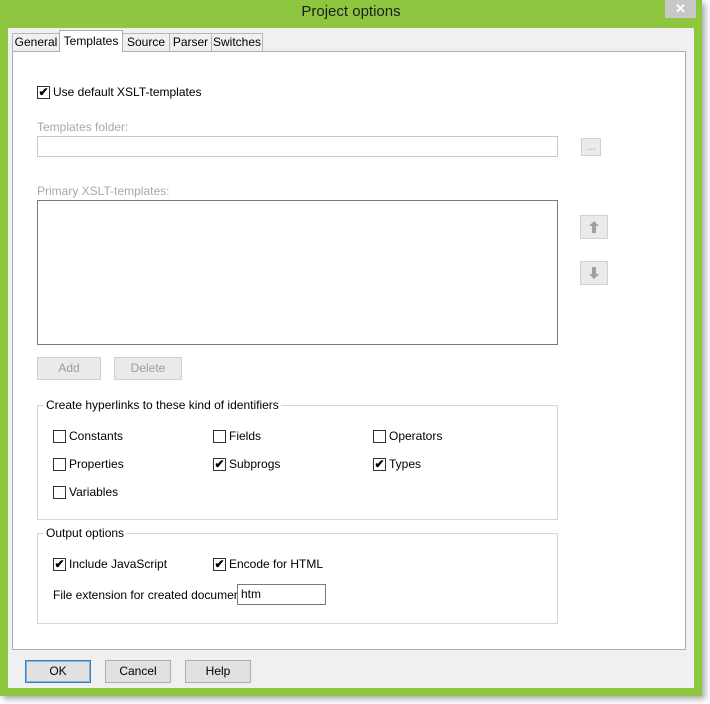  Describe the element at coordinates (59, 436) in the screenshot. I see `constants-checkbox` at that location.